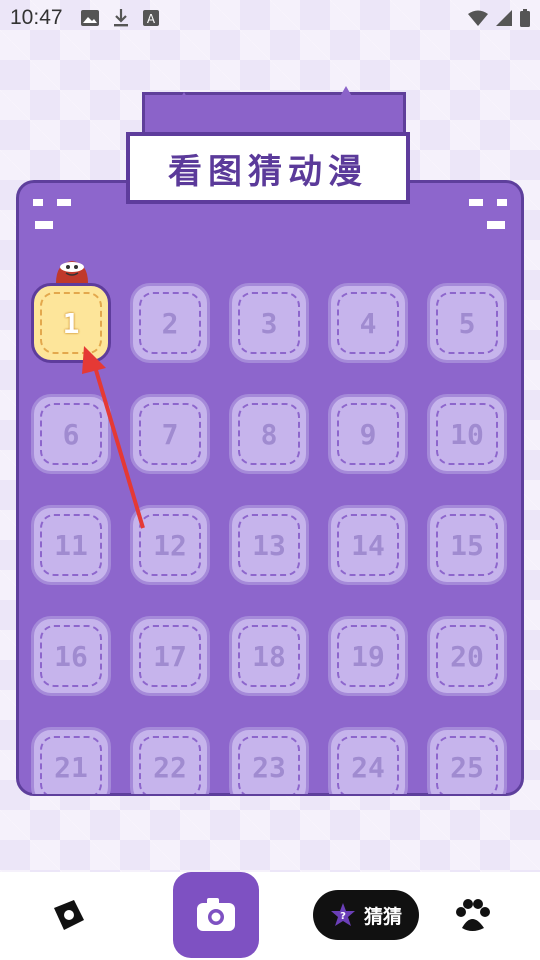 This screenshot has width=540, height=960. Describe the element at coordinates (89, 18) in the screenshot. I see `gallery-icon` at that location.